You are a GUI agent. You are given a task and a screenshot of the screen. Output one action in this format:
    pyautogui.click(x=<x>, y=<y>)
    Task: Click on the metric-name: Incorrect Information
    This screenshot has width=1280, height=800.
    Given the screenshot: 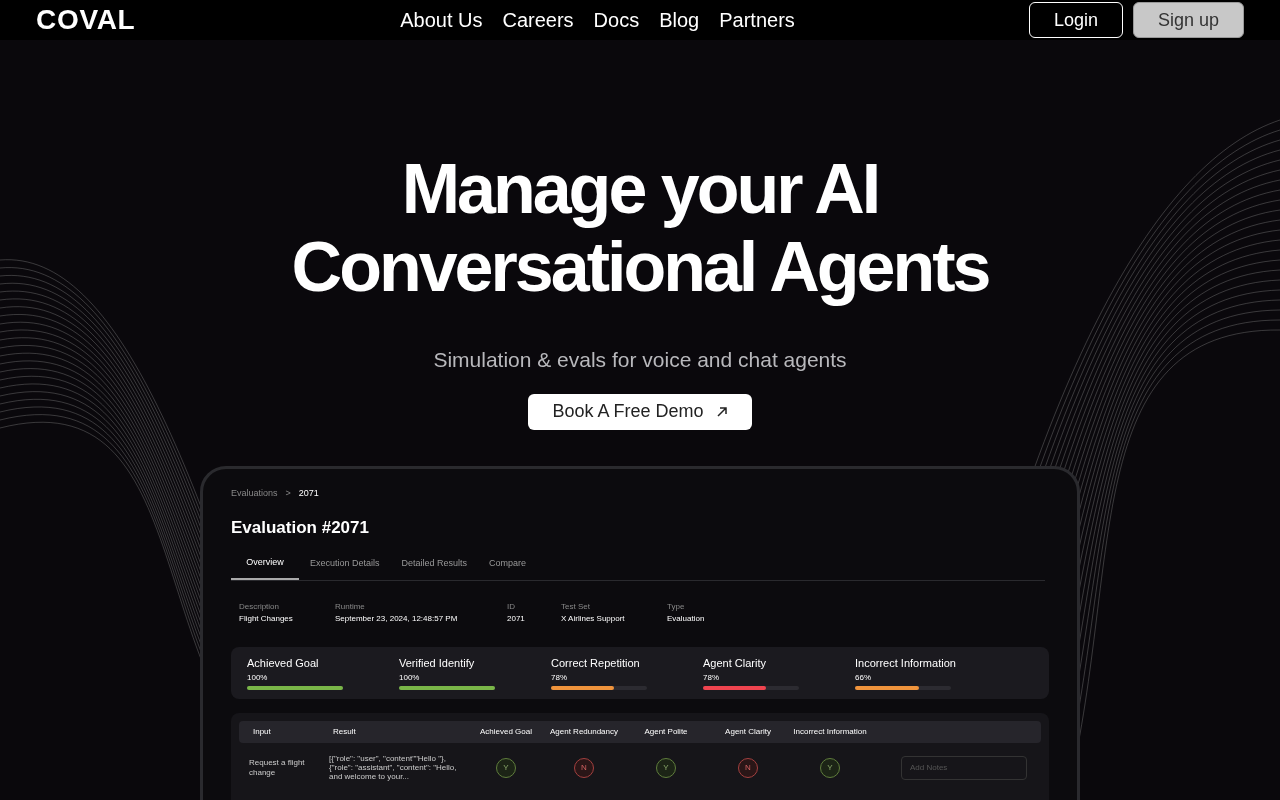 What is the action you would take?
    pyautogui.click(x=906, y=664)
    